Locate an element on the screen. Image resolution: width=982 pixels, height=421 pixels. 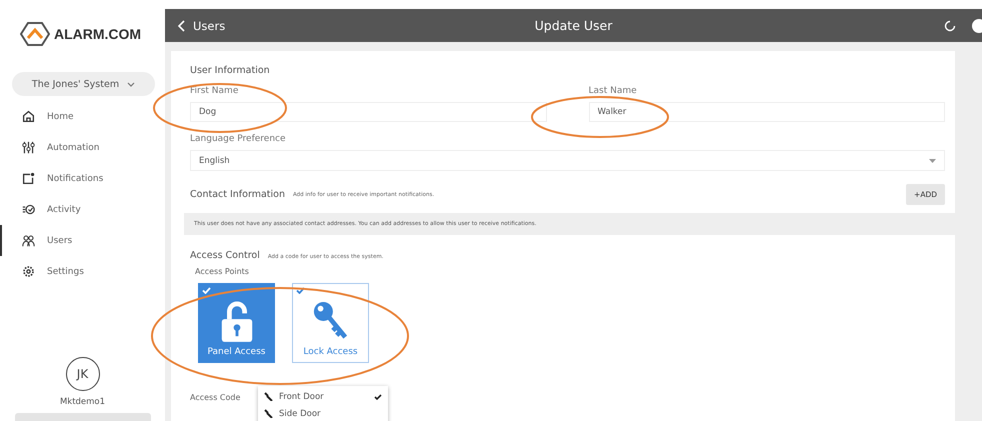
last-name-field: Walker is located at coordinates (766, 112).